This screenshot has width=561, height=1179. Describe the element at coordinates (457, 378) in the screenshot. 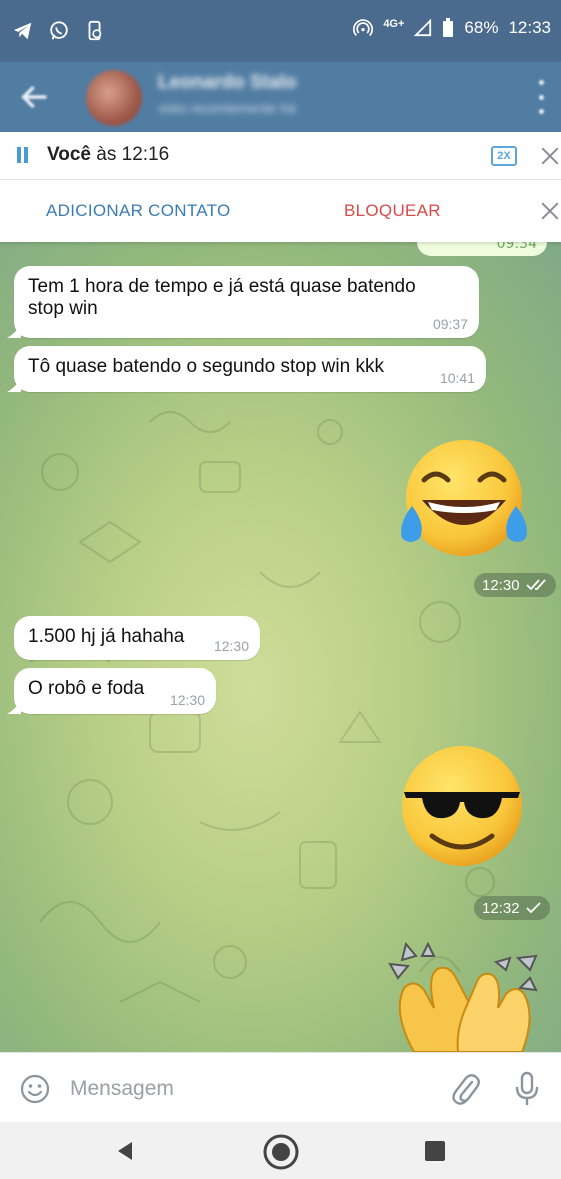

I see `message-time: 10:41` at that location.